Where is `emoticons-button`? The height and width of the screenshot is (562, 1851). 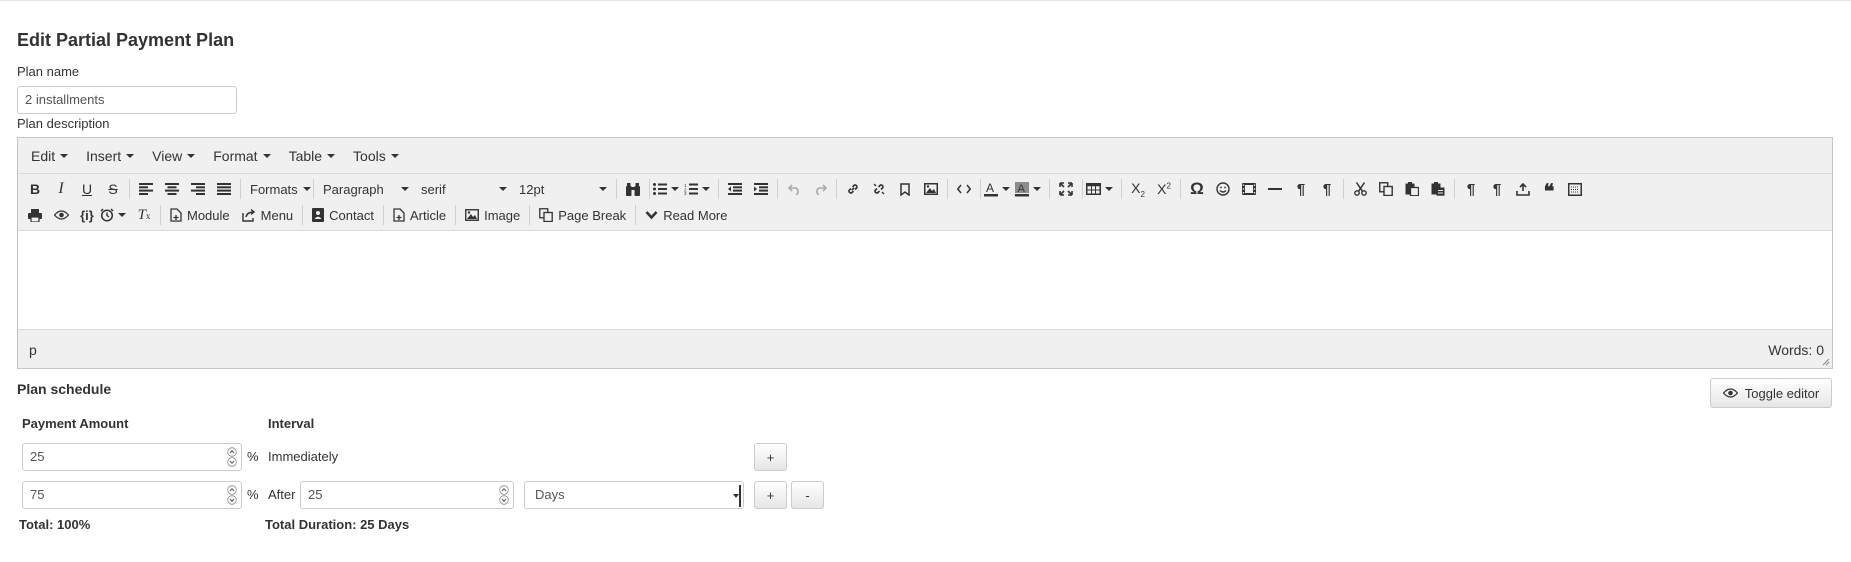
emoticons-button is located at coordinates (1223, 189).